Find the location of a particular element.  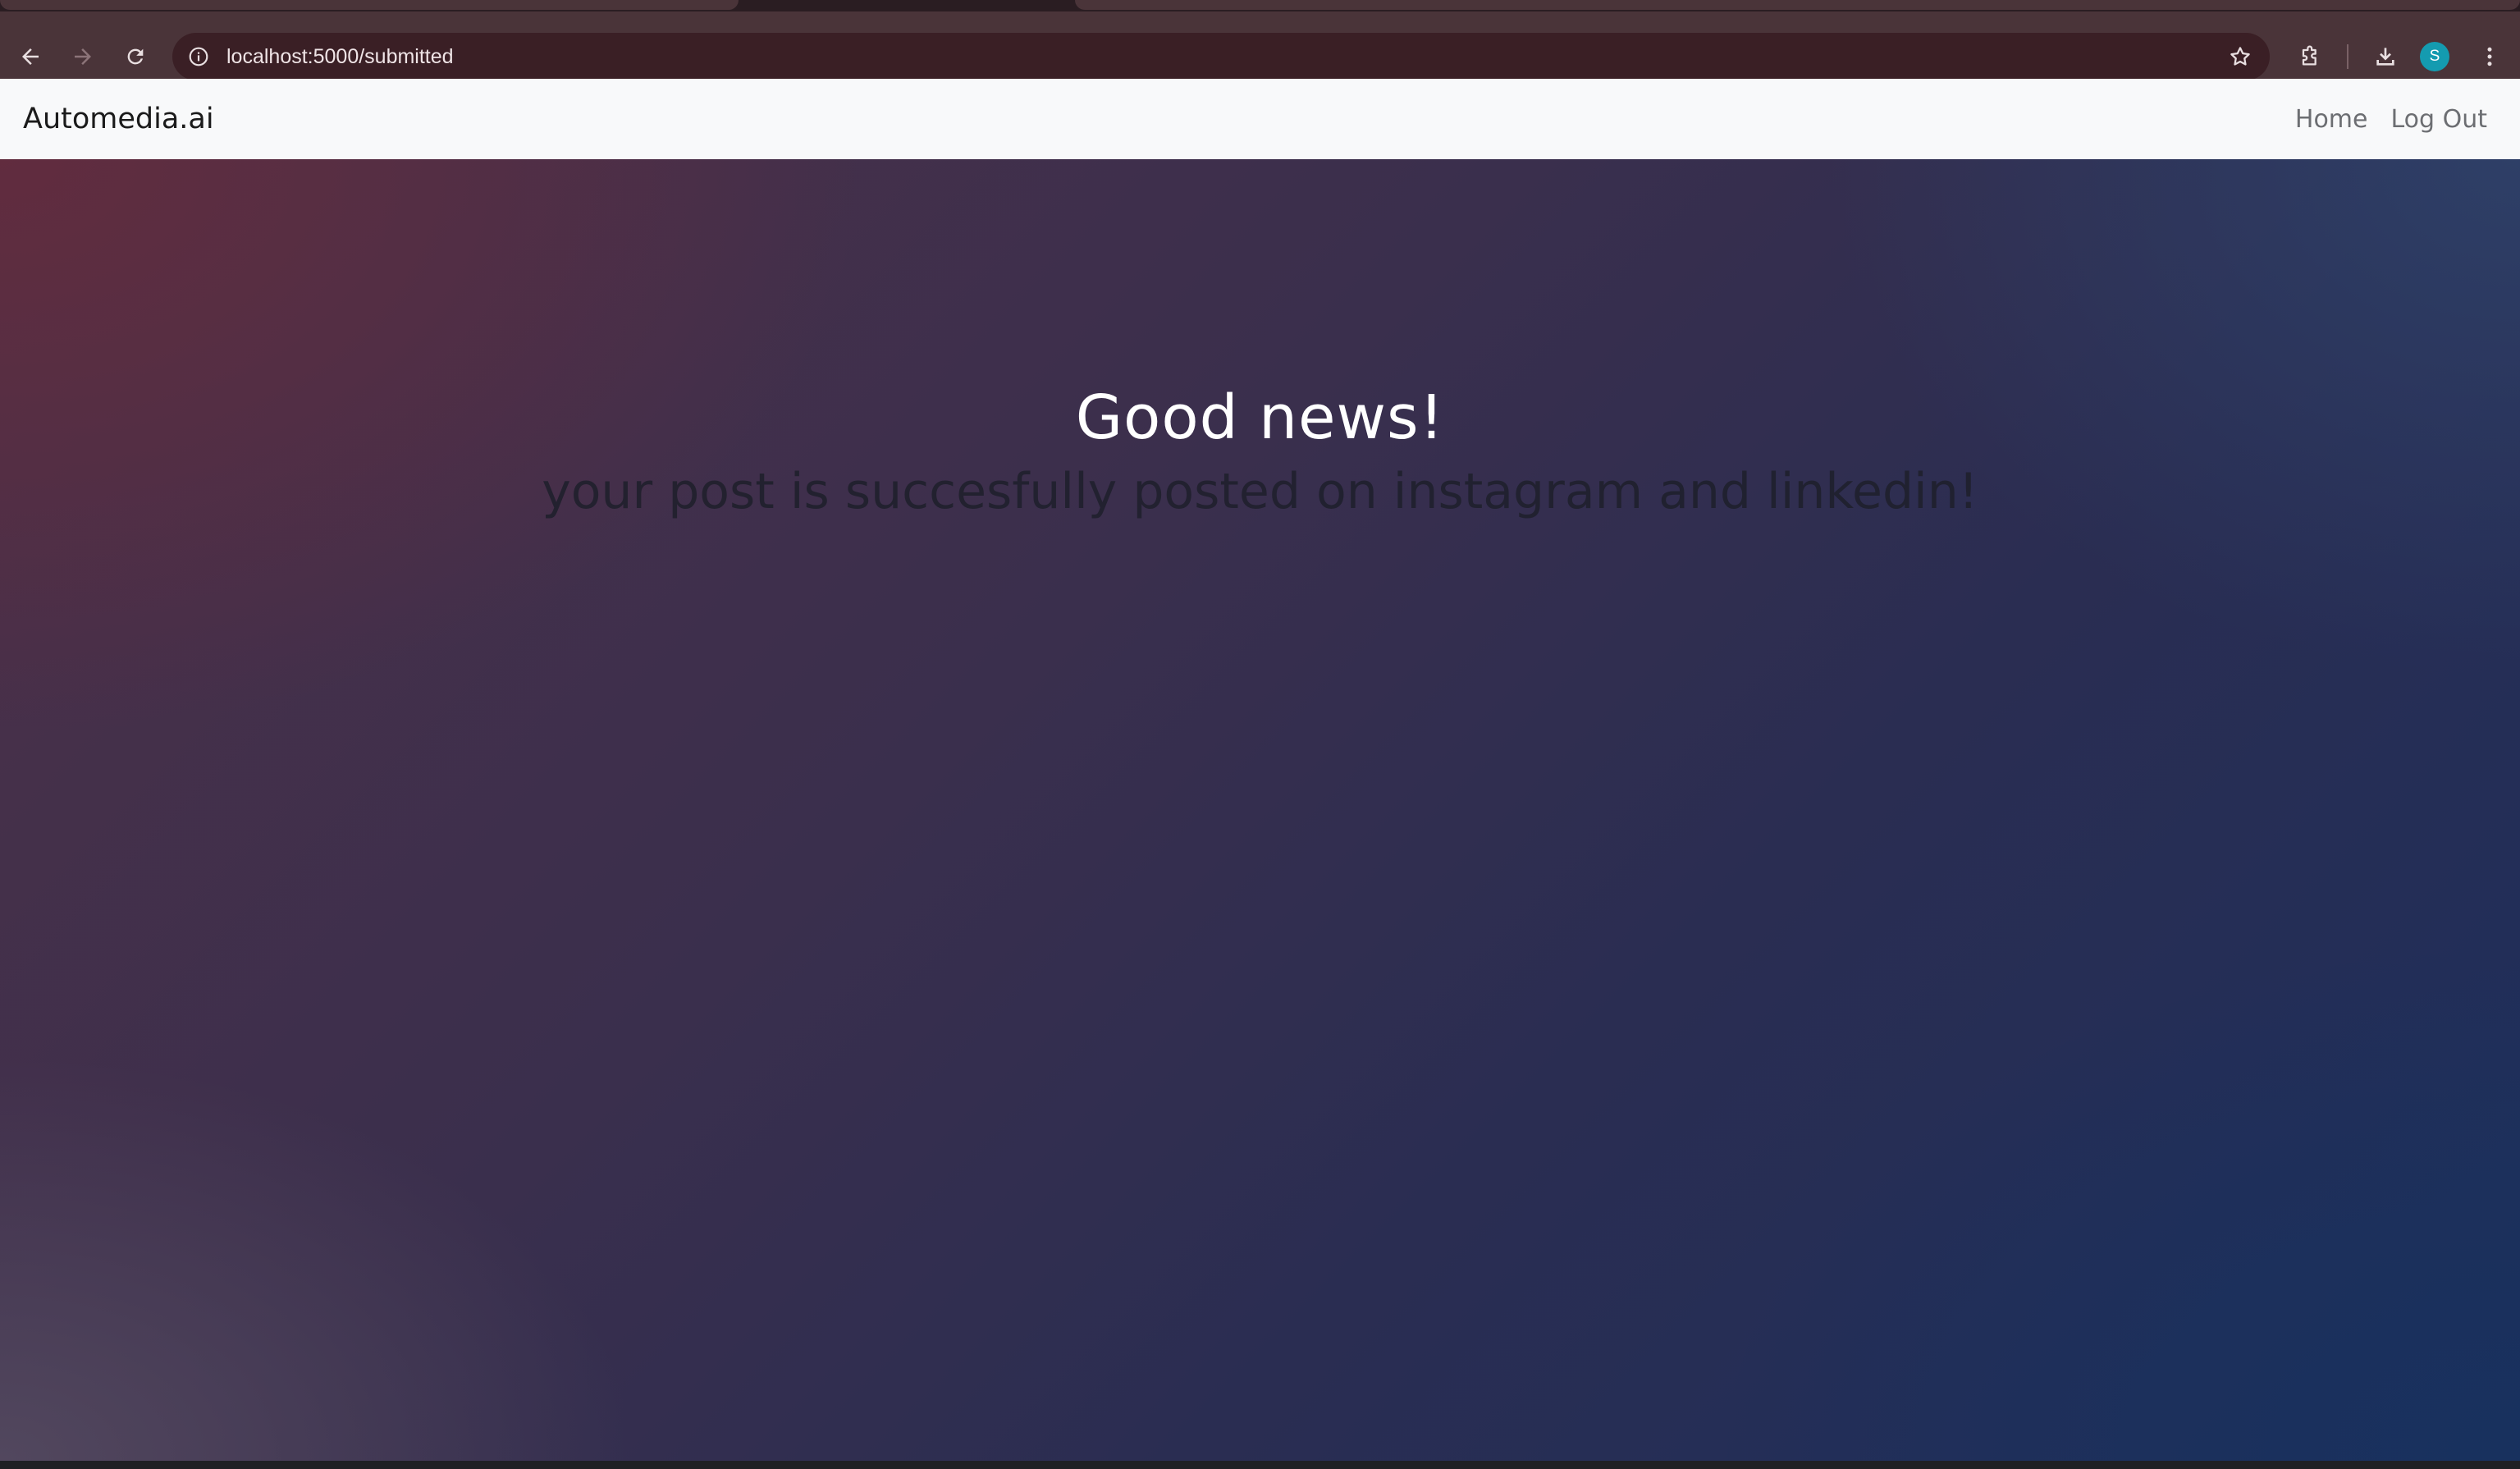

nav-home-link: Home is located at coordinates (2331, 119).